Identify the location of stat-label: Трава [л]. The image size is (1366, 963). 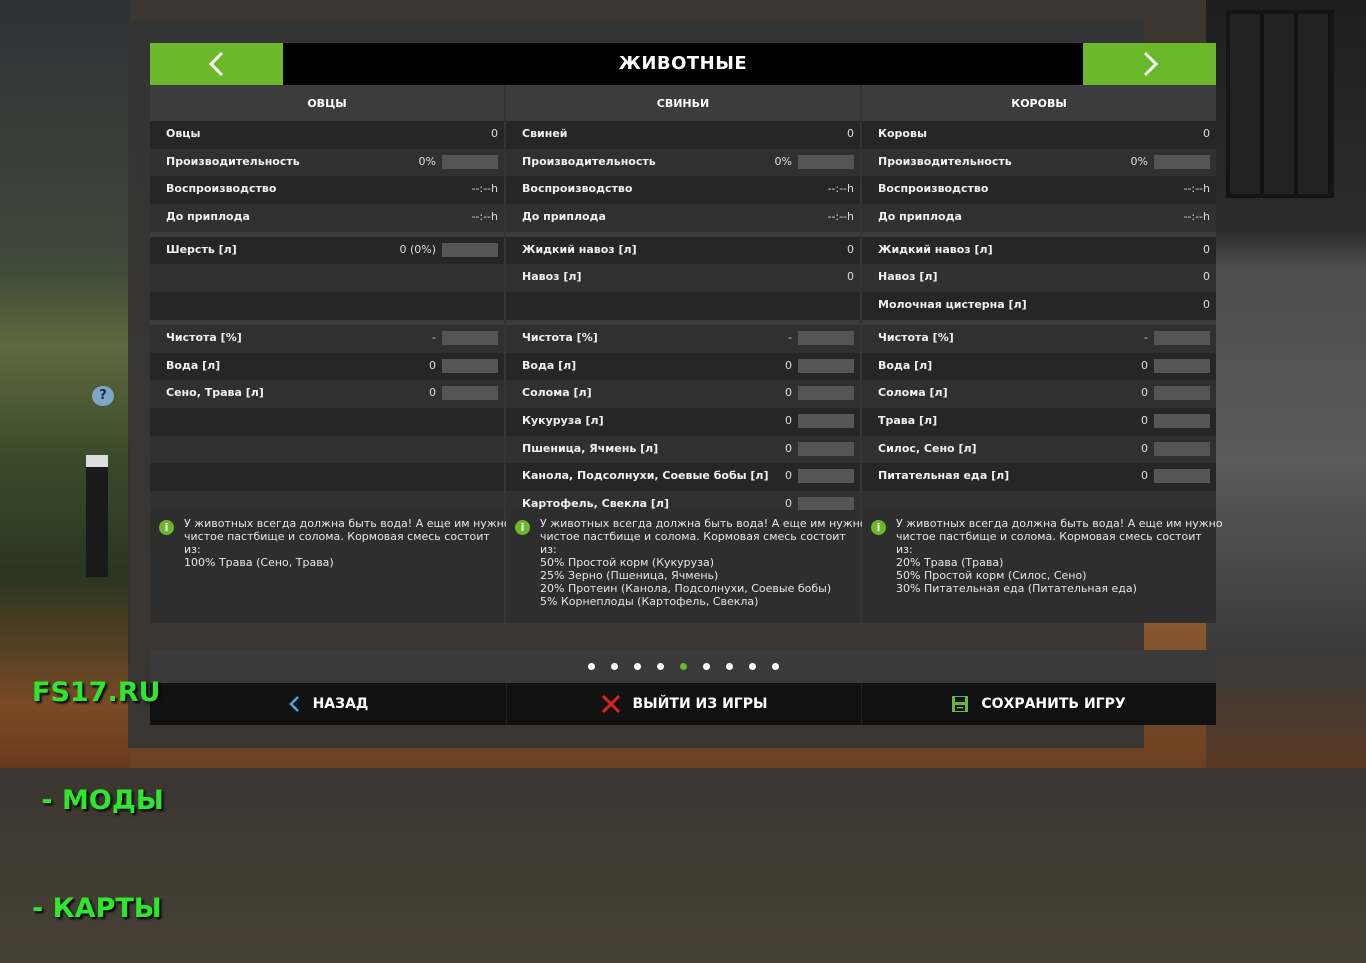
(908, 420).